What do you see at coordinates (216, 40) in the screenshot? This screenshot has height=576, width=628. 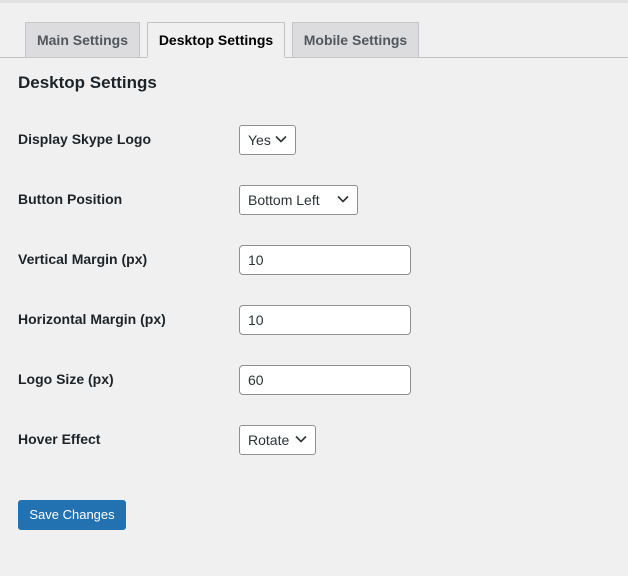 I see `tab-desktop-settings: Desktop Settings` at bounding box center [216, 40].